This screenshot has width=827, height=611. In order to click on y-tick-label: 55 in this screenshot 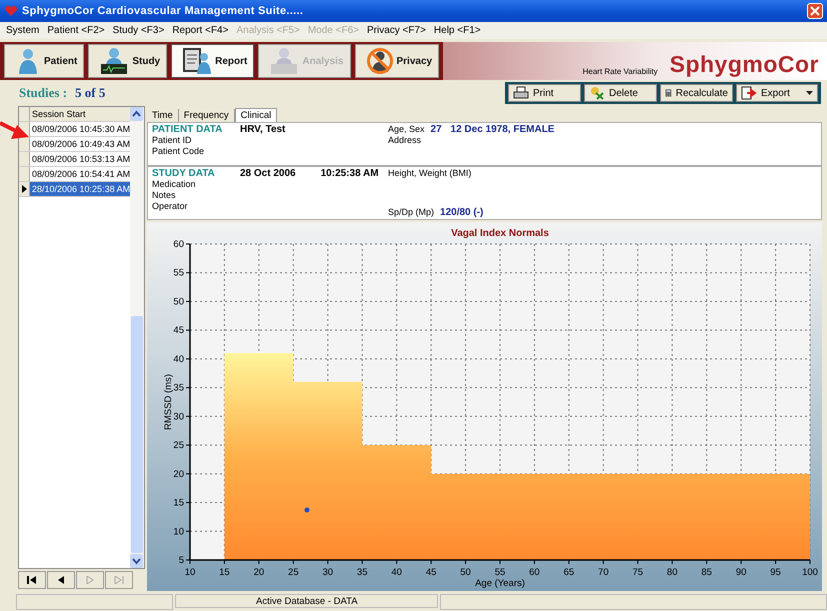, I will do `click(178, 273)`.